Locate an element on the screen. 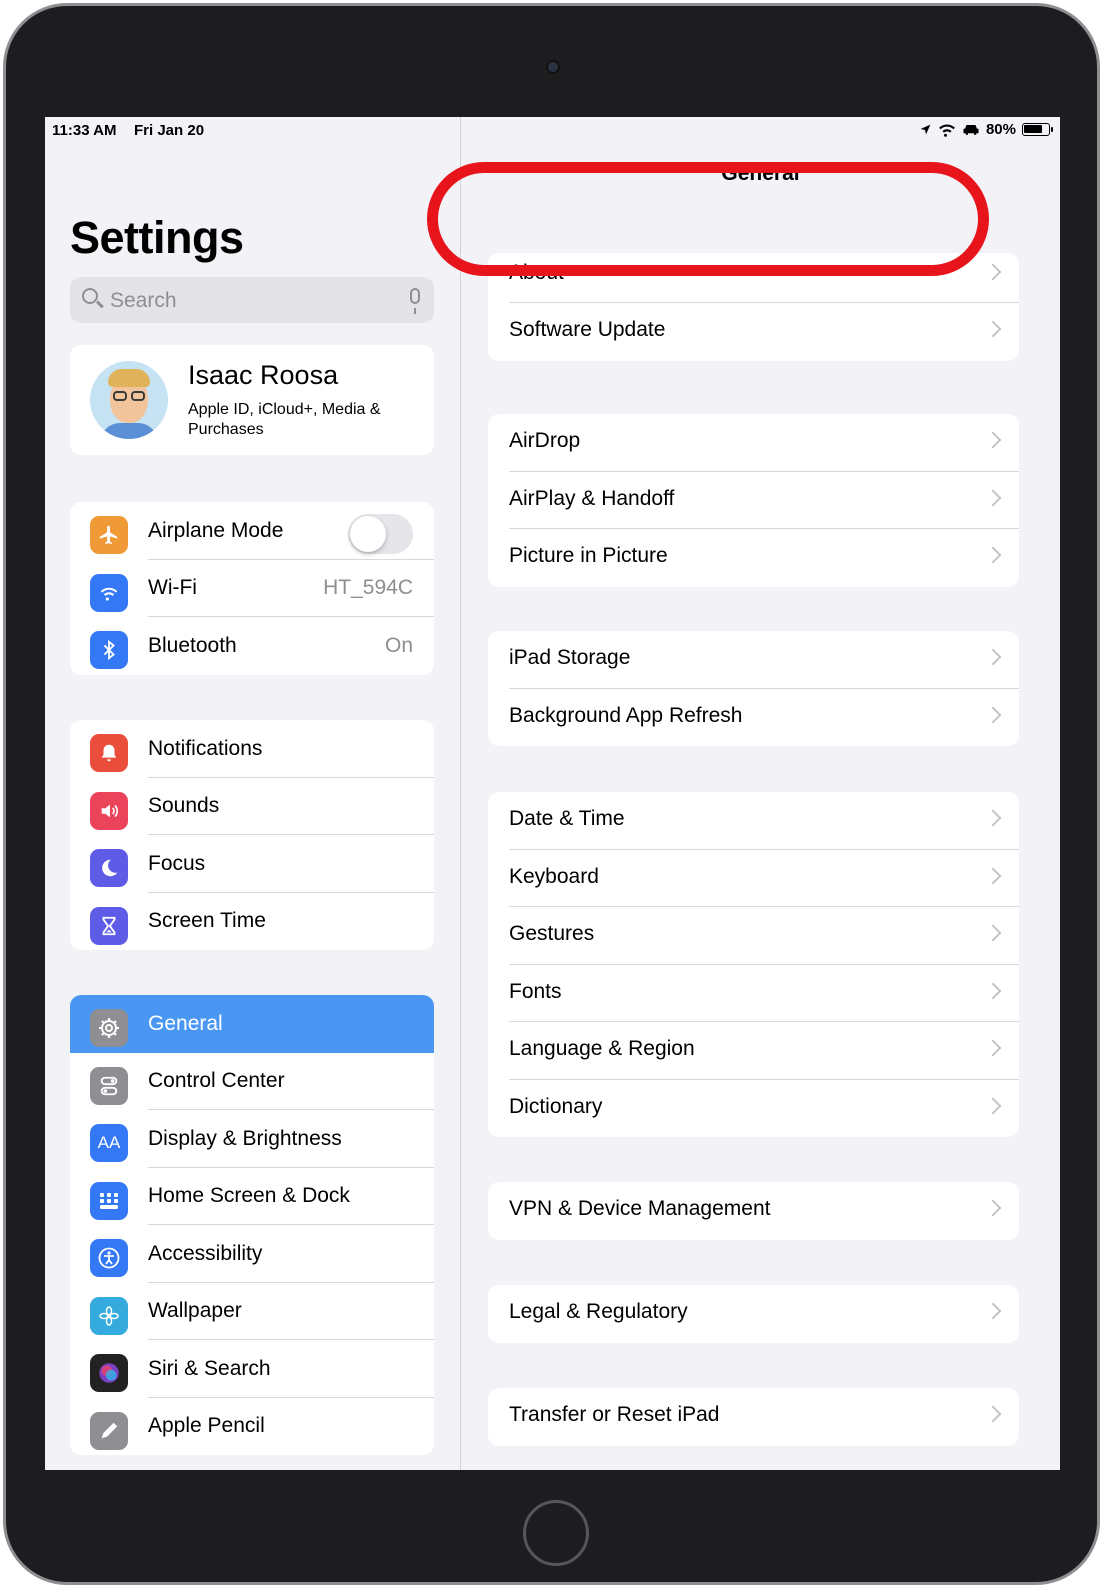 This screenshot has width=1105, height=1590. sidebar-item-bluetooth: Bluetooth On is located at coordinates (252, 646).